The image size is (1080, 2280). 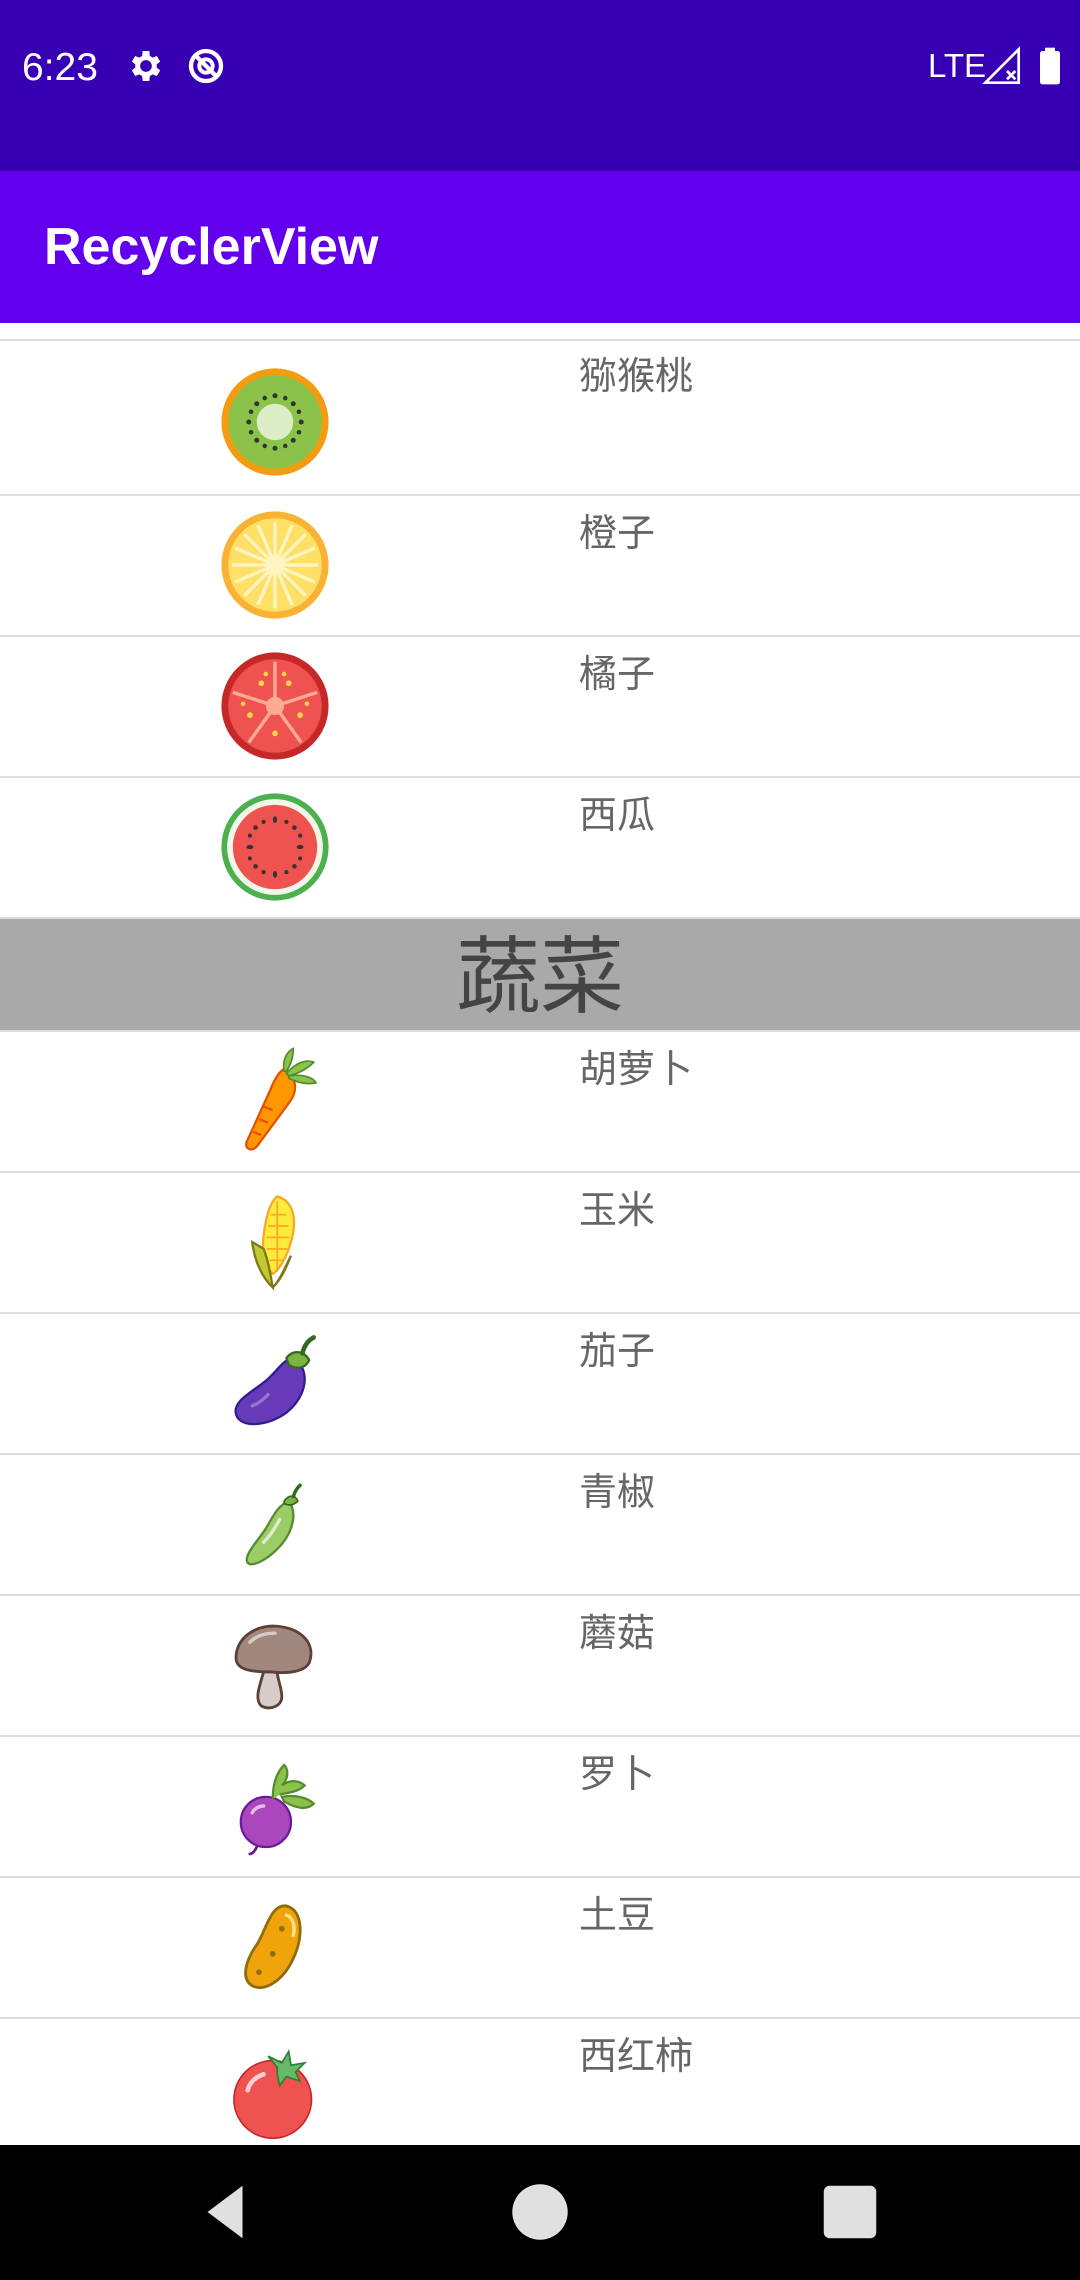 I want to click on item-label: 青椒, so click(x=617, y=1492).